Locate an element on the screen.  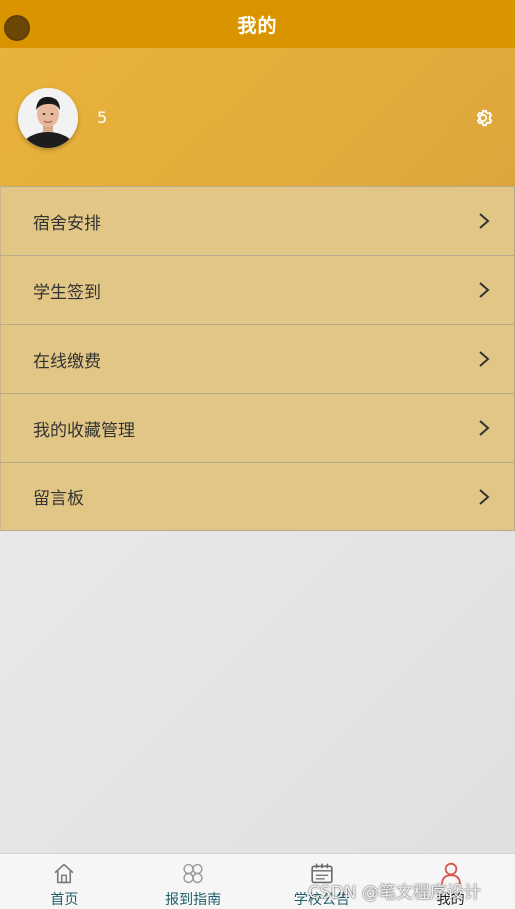
tab-label: 首页 is located at coordinates (64, 900).